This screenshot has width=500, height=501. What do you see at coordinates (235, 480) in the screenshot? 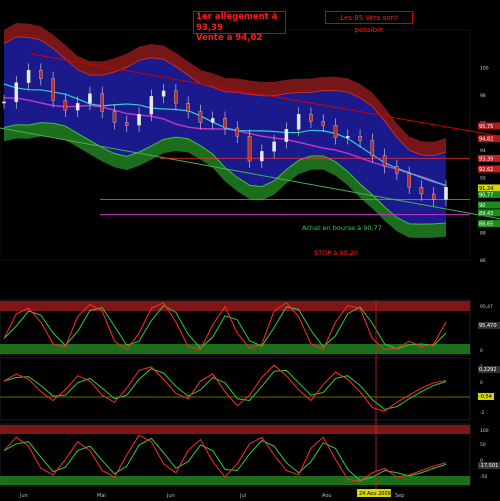
I see `cycle-lower-zone` at bounding box center [235, 480].